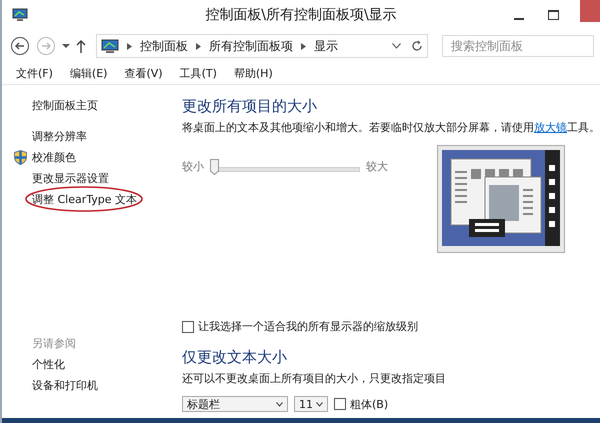  Describe the element at coordinates (214, 167) in the screenshot. I see `slider-thumb` at that location.